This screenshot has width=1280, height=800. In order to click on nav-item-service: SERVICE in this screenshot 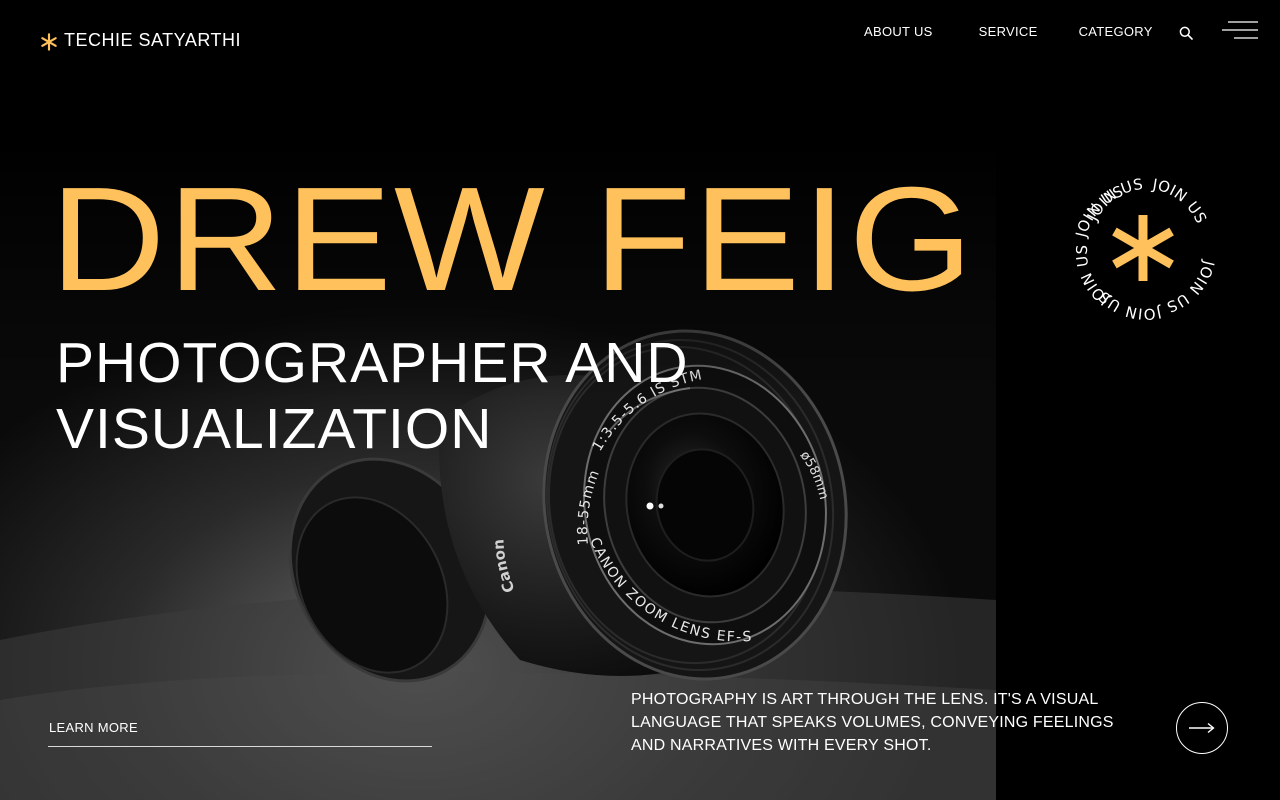, I will do `click(1008, 31)`.